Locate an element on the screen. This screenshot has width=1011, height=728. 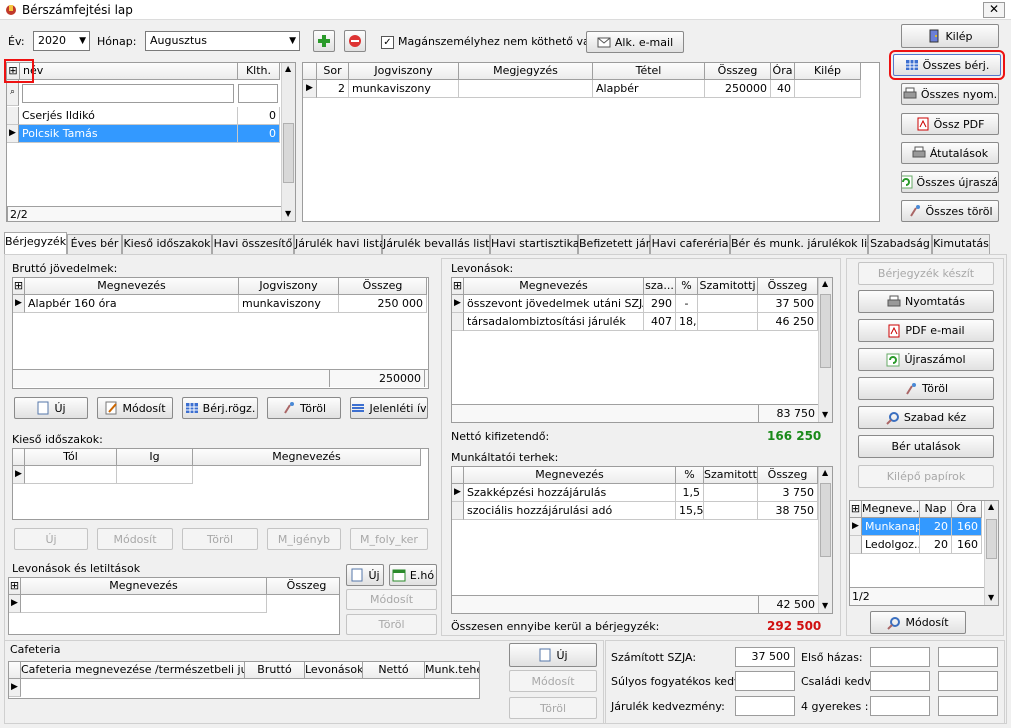
letiltas-torol-button: Töröl is located at coordinates (391, 624).